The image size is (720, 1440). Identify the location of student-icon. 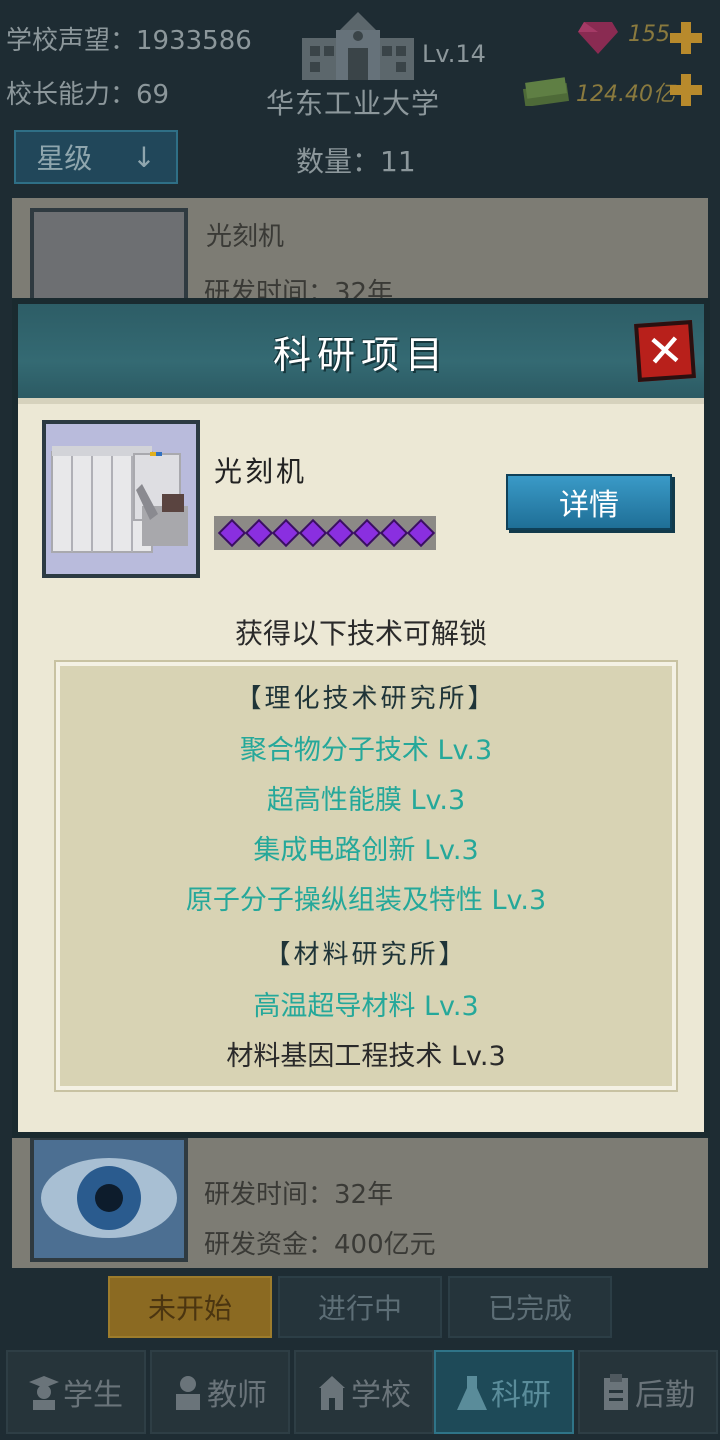
(44, 1393).